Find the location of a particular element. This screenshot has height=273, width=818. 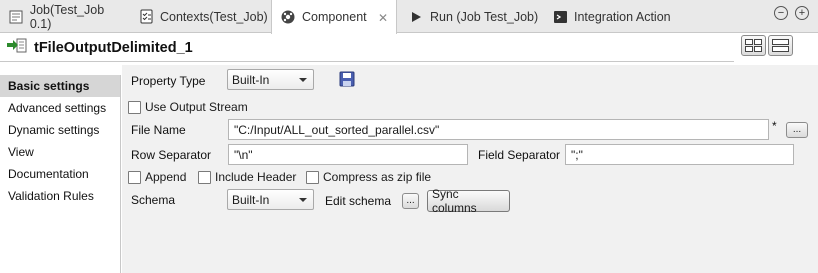

sidebar-item-view: View is located at coordinates (60, 152).